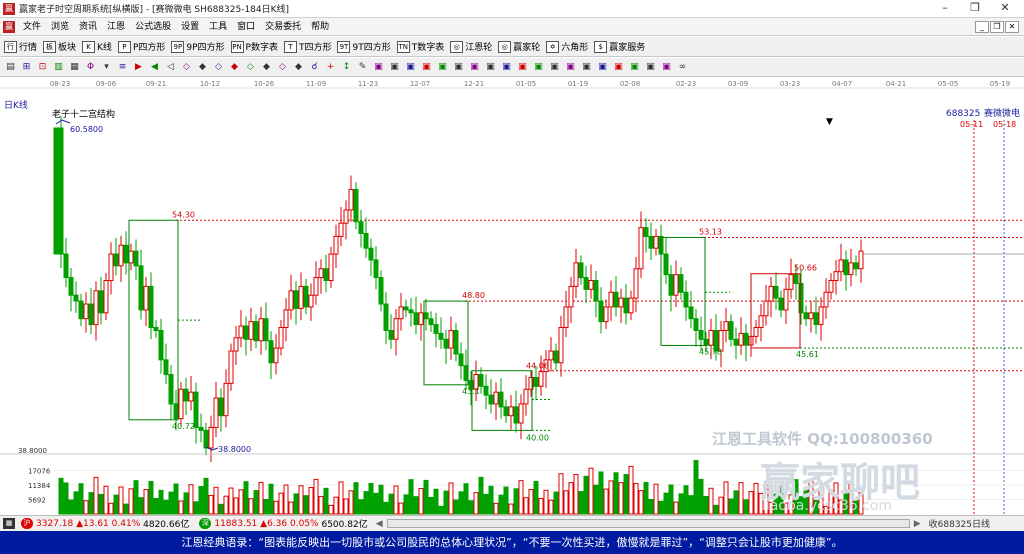 This screenshot has height=554, width=1024. What do you see at coordinates (506, 67) in the screenshot?
I see `drawing-tool-icon-31: ▣` at bounding box center [506, 67].